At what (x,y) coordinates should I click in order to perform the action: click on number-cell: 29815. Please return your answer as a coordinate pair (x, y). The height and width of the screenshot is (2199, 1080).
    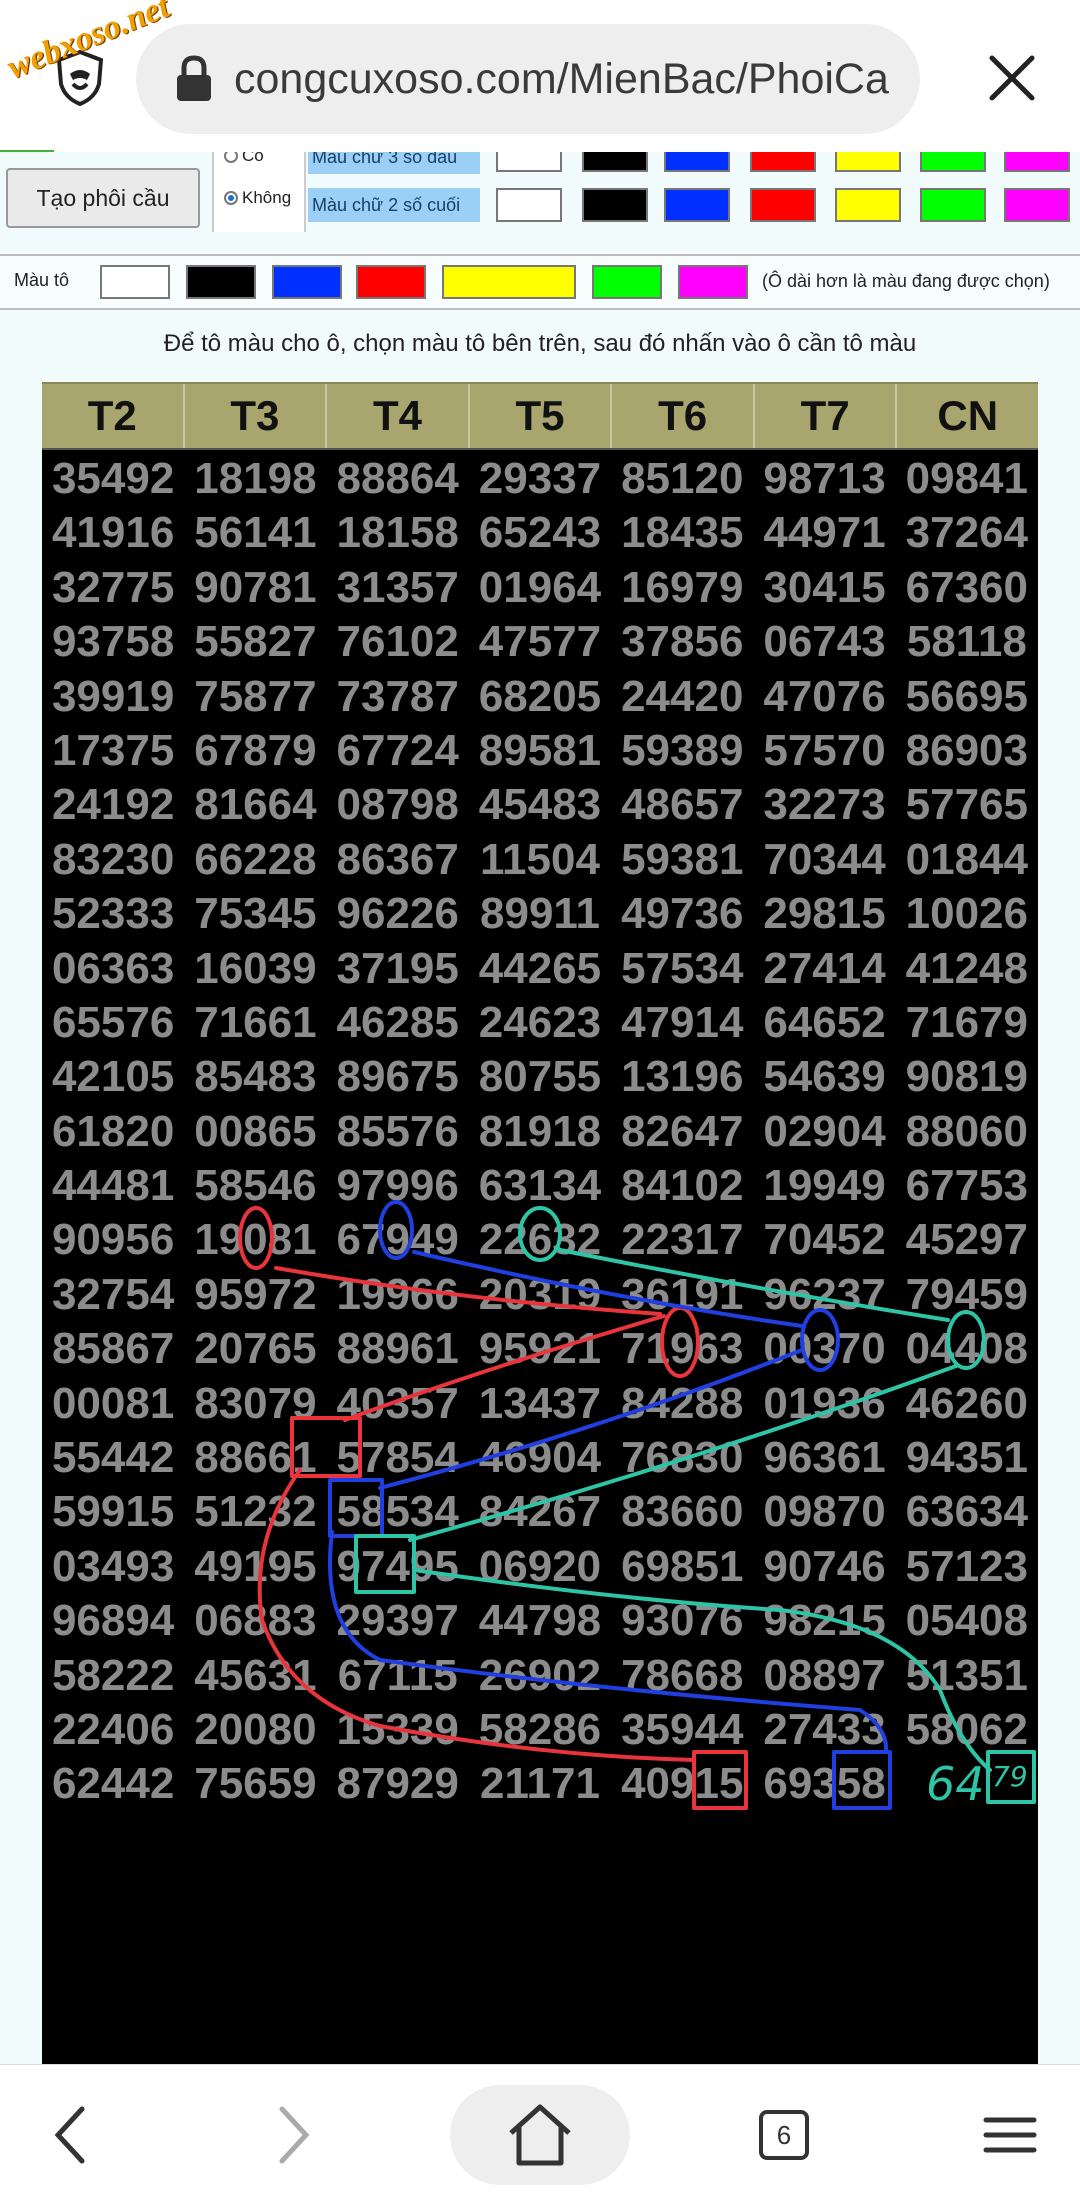
    Looking at the image, I should click on (824, 914).